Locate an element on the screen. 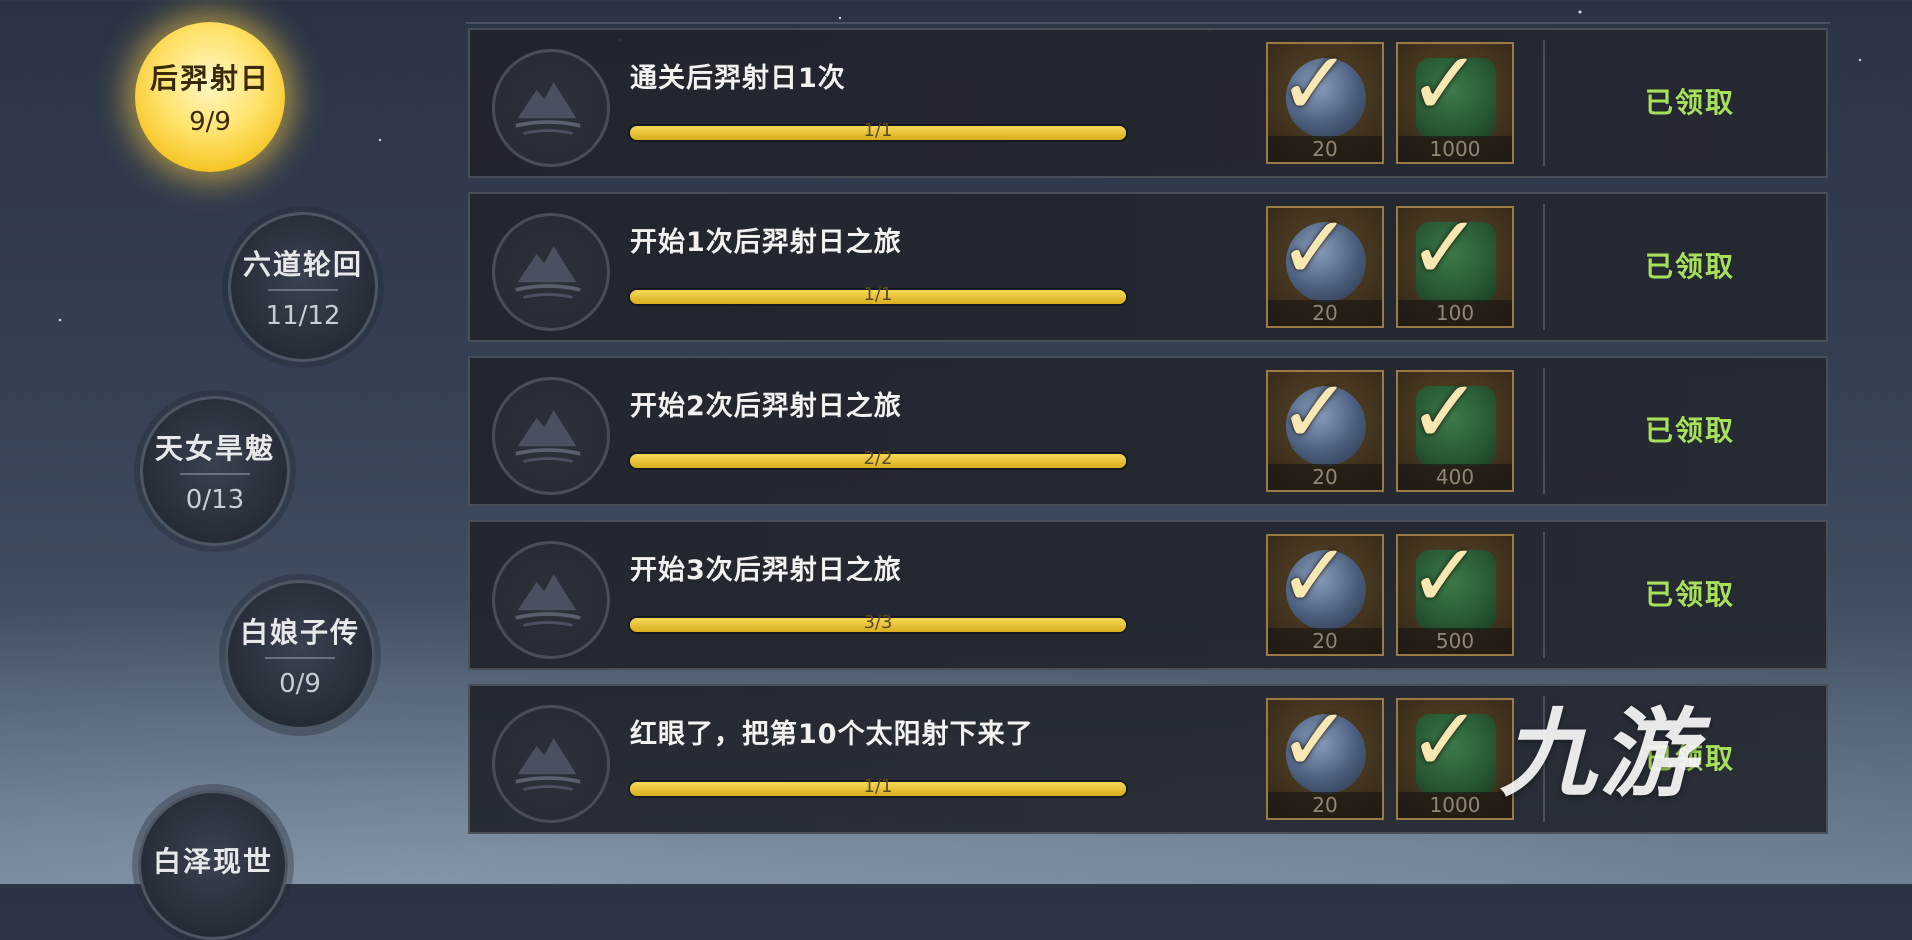 The image size is (1912, 940). reward-slot: ✓ 100 is located at coordinates (1455, 262).